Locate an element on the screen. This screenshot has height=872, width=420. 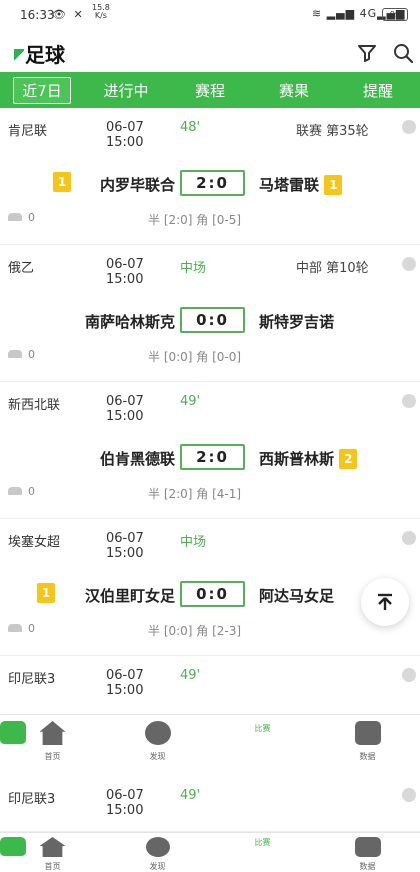
back-to-top-button is located at coordinates (385, 602).